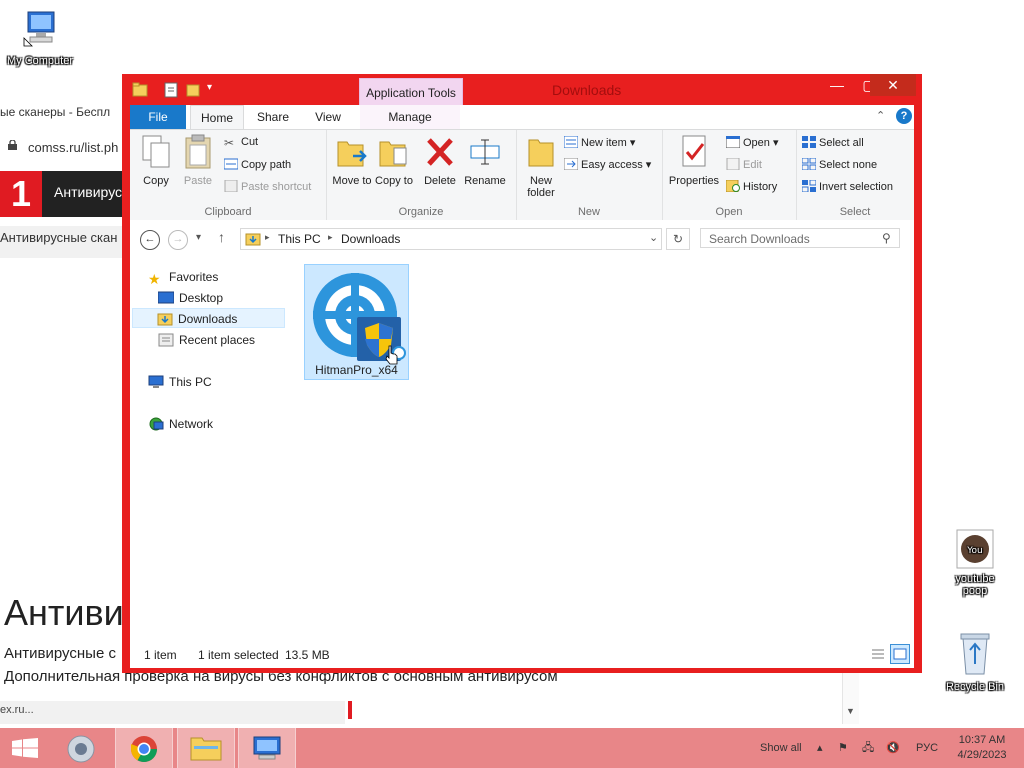 This screenshot has width=1024, height=768. I want to click on breadcrumb-this-pc: This PC, so click(299, 239).